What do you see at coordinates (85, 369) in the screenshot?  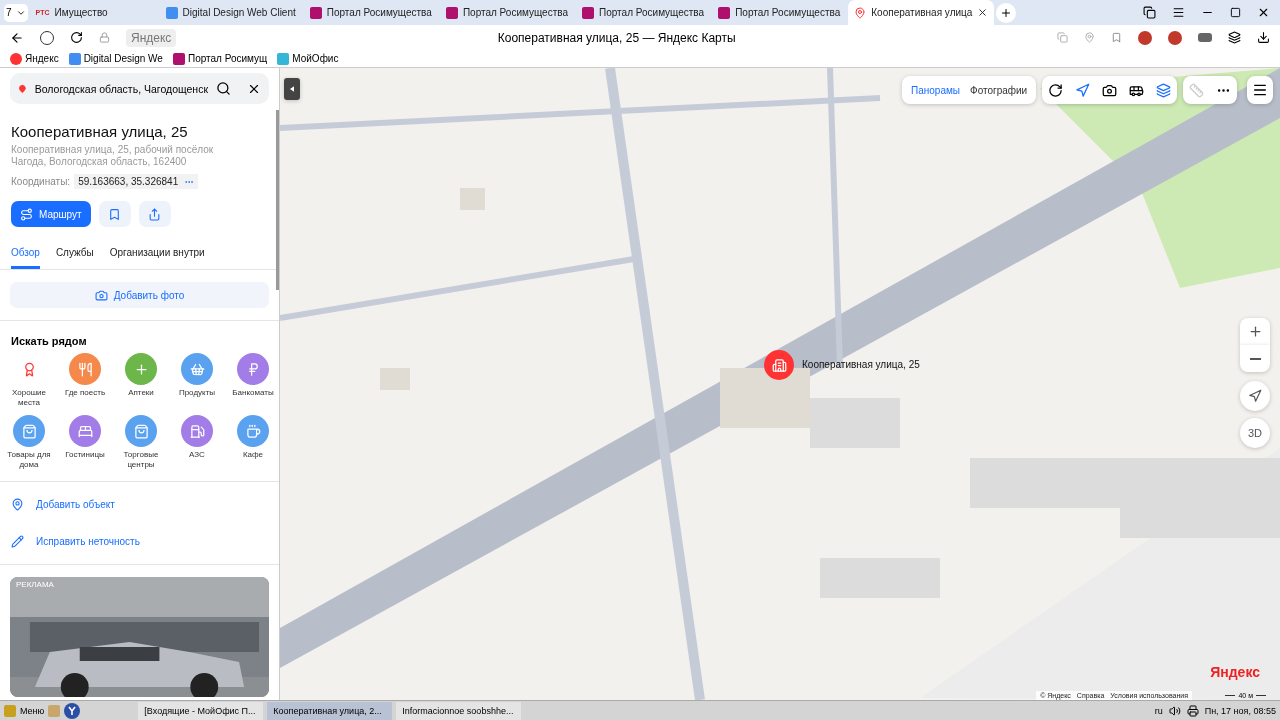 I see `fork-knife-icon` at bounding box center [85, 369].